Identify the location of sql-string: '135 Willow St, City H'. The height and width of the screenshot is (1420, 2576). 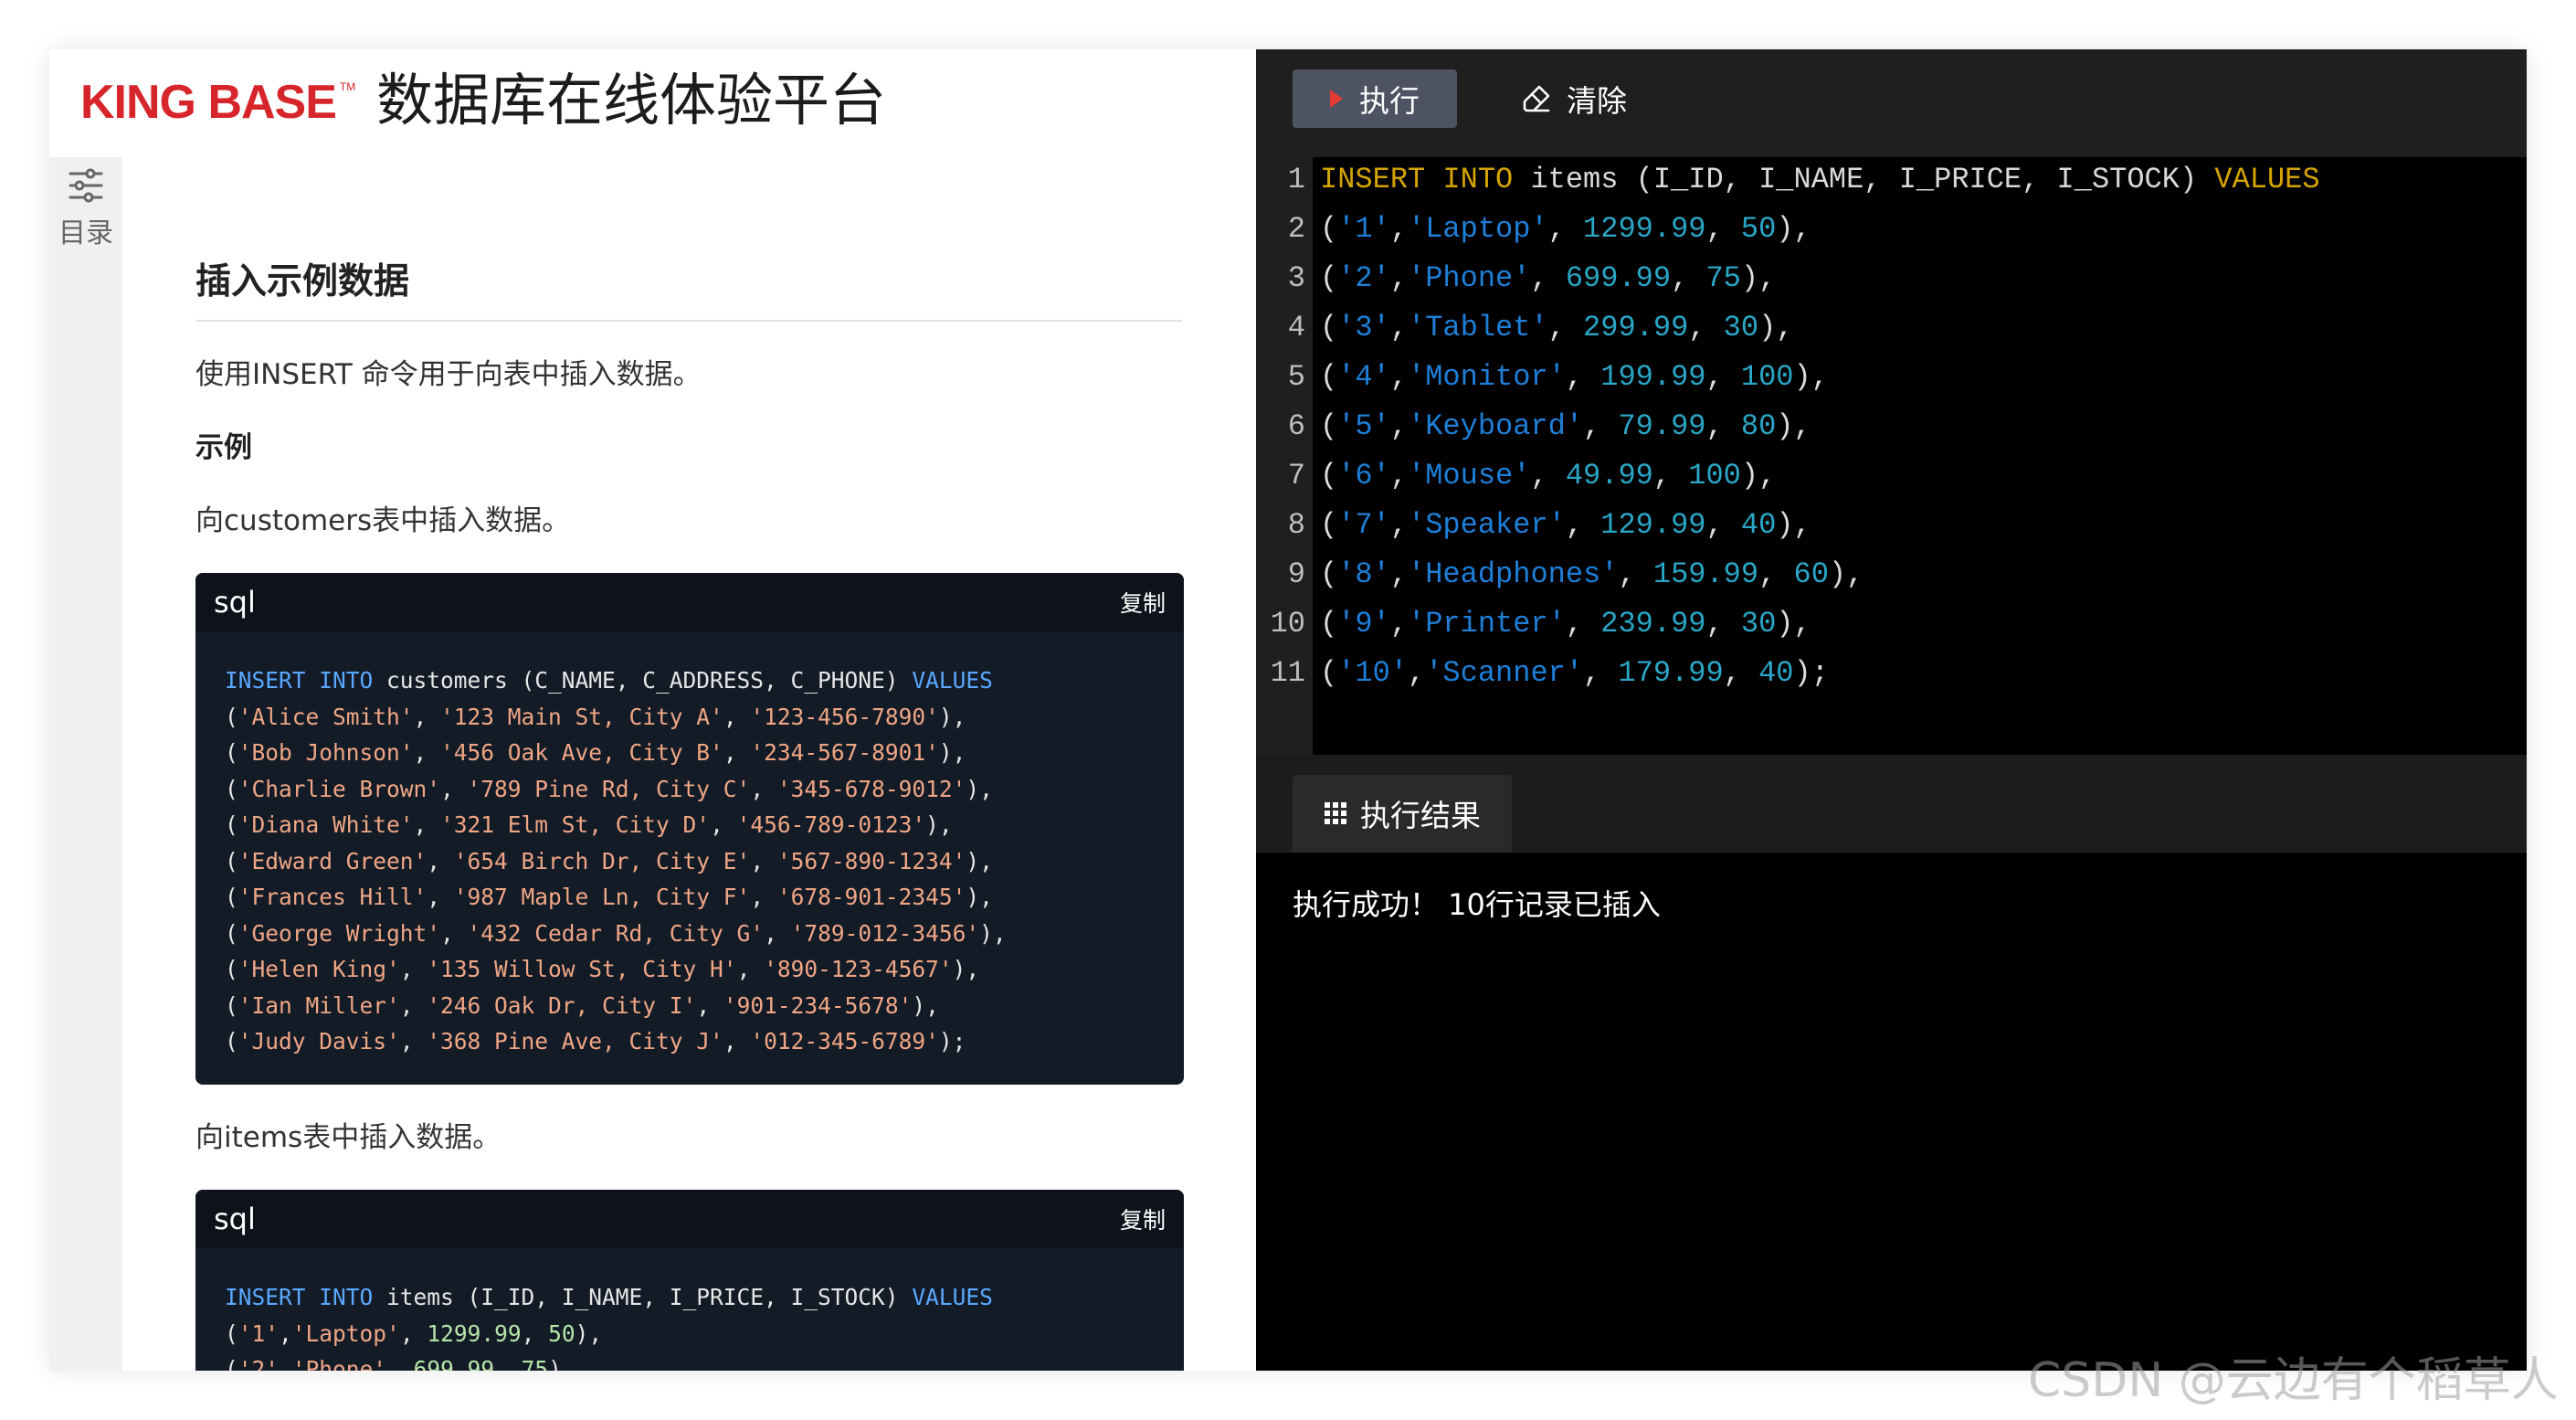
(582, 969).